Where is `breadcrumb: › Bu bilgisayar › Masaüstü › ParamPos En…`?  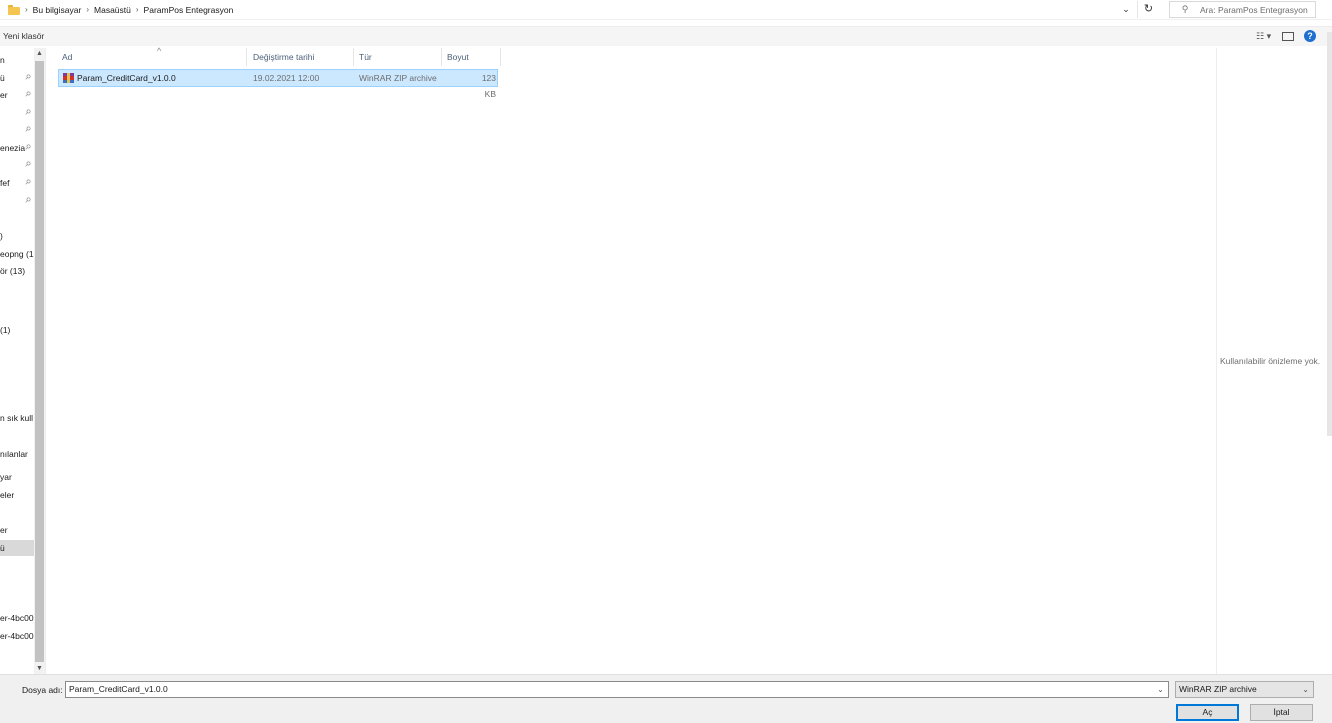 breadcrumb: › Bu bilgisayar › Masaüstü › ParamPos En… is located at coordinates (571, 9).